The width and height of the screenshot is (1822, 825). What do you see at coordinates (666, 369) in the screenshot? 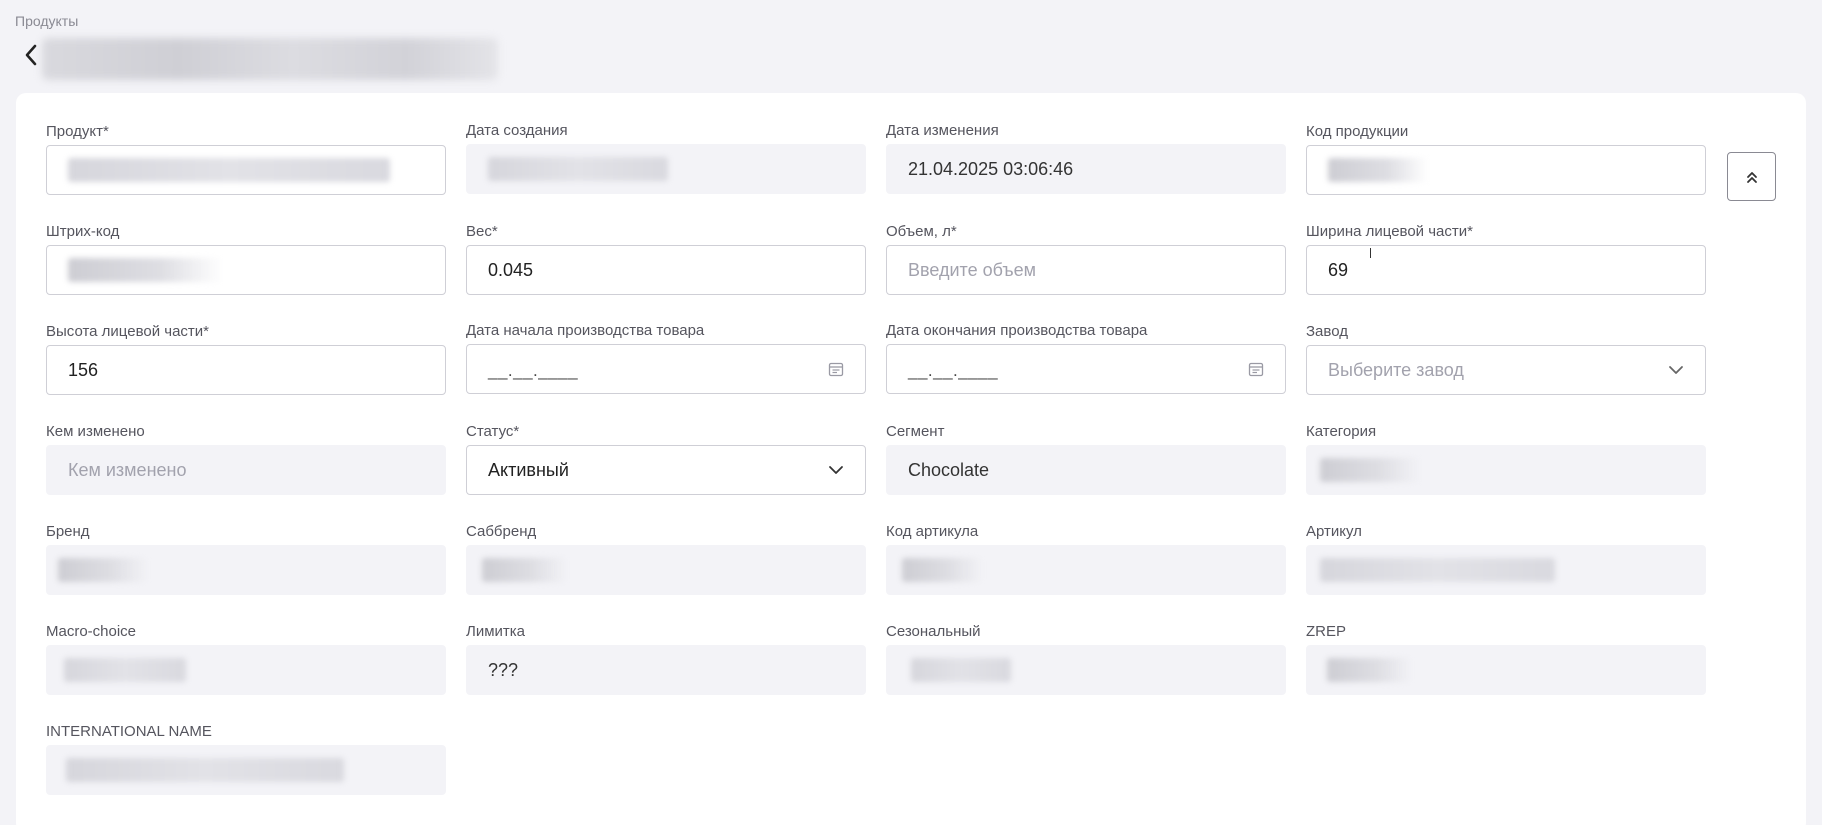
I see `prod-start-date-input: __.__.____` at bounding box center [666, 369].